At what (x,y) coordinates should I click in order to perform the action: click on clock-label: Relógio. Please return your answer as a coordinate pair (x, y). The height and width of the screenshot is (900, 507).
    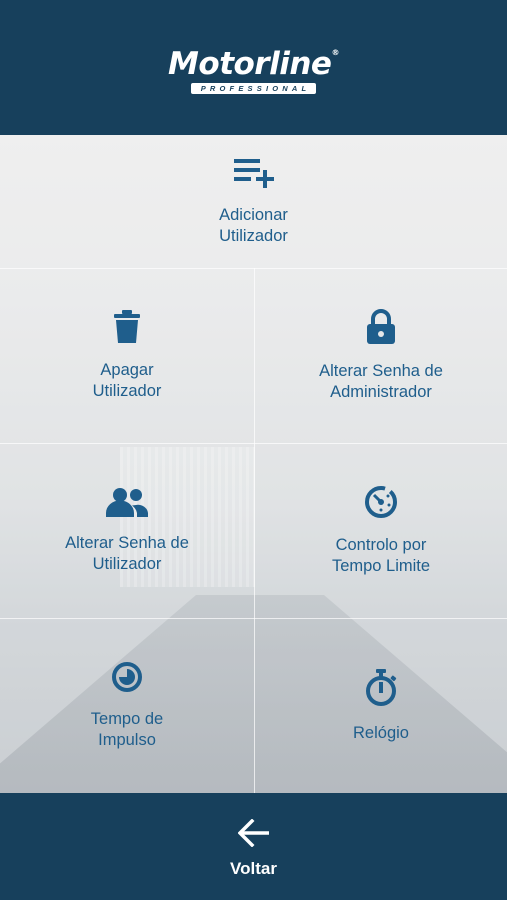
    Looking at the image, I should click on (381, 732).